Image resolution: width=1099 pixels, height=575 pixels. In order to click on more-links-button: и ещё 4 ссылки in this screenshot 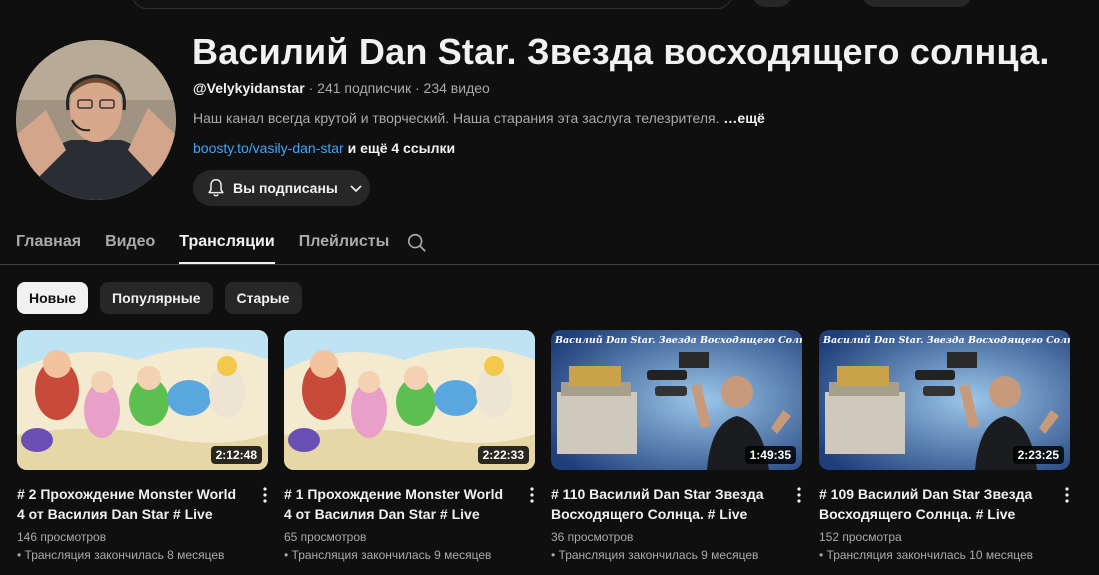, I will do `click(400, 148)`.